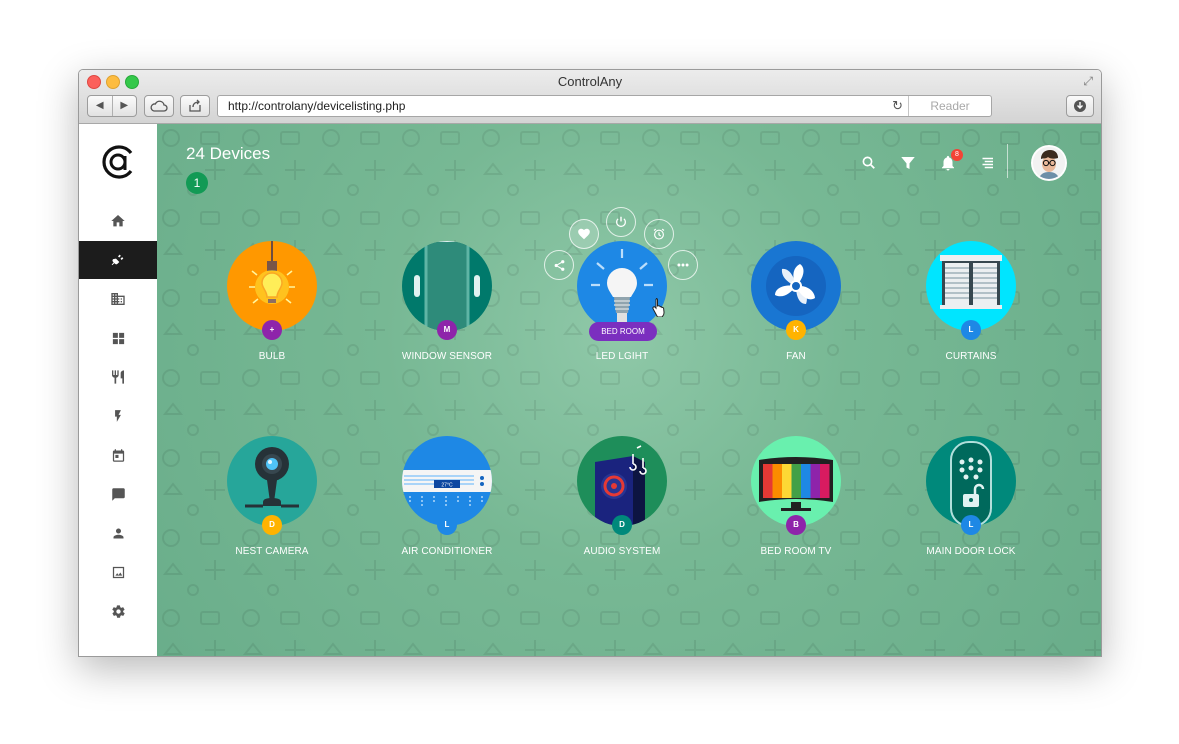  I want to click on device-card-main-door-lock: L MAIN DOOR LOCK, so click(971, 506).